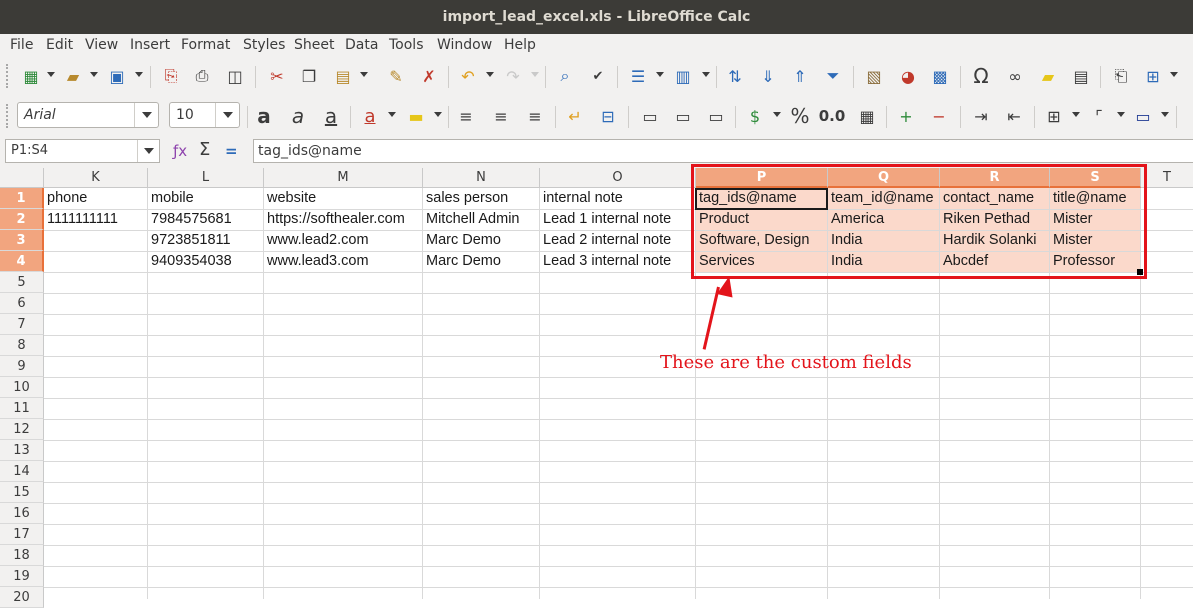 The height and width of the screenshot is (608, 1193). Describe the element at coordinates (768, 76) in the screenshot. I see `sort-descending-icon: ⇓` at that location.